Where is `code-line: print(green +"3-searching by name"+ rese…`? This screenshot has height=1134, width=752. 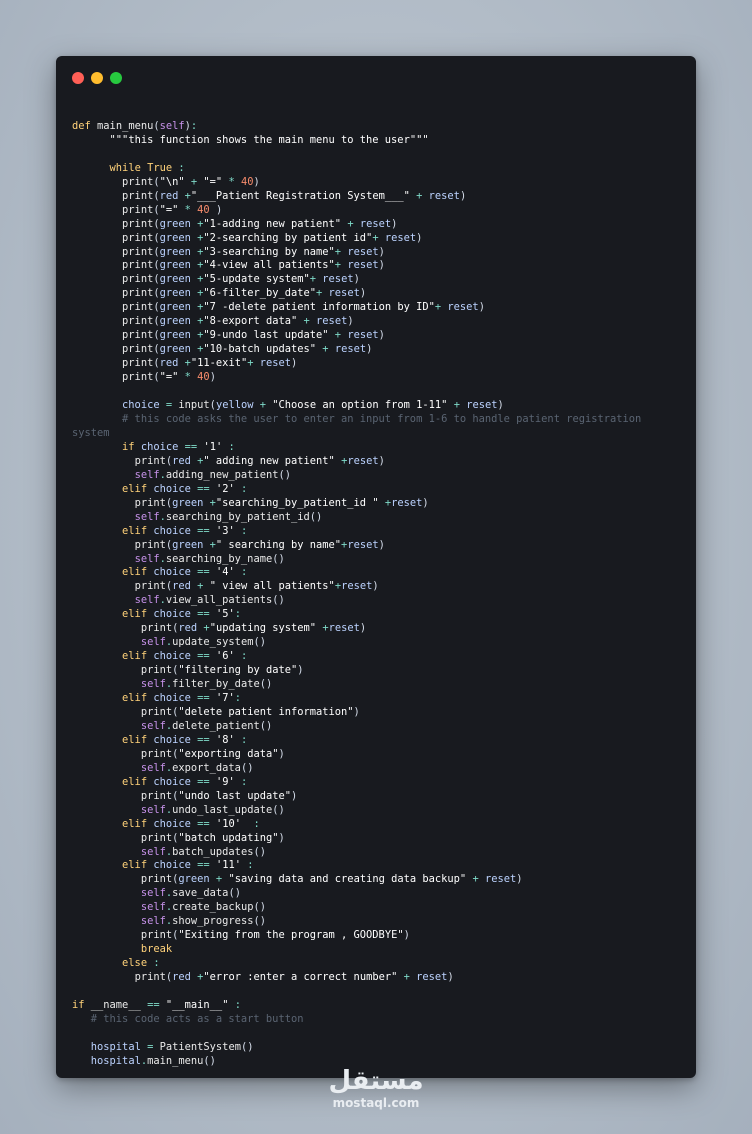
code-line: print(green +"3-searching by name"+ rese… is located at coordinates (253, 251).